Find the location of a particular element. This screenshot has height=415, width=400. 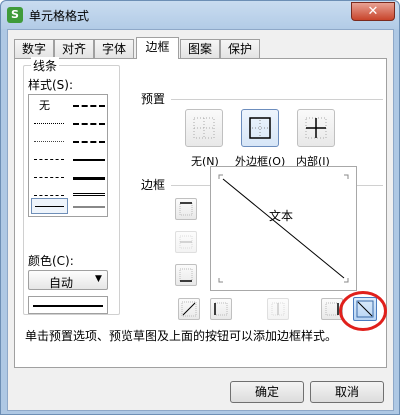

selected-line-style is located at coordinates (49, 206).